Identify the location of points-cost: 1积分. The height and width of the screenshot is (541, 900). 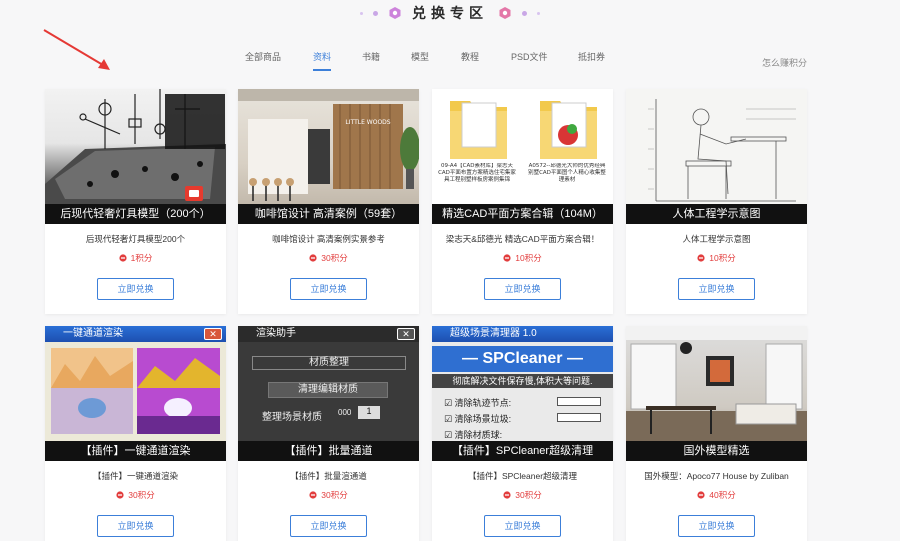
(135, 258).